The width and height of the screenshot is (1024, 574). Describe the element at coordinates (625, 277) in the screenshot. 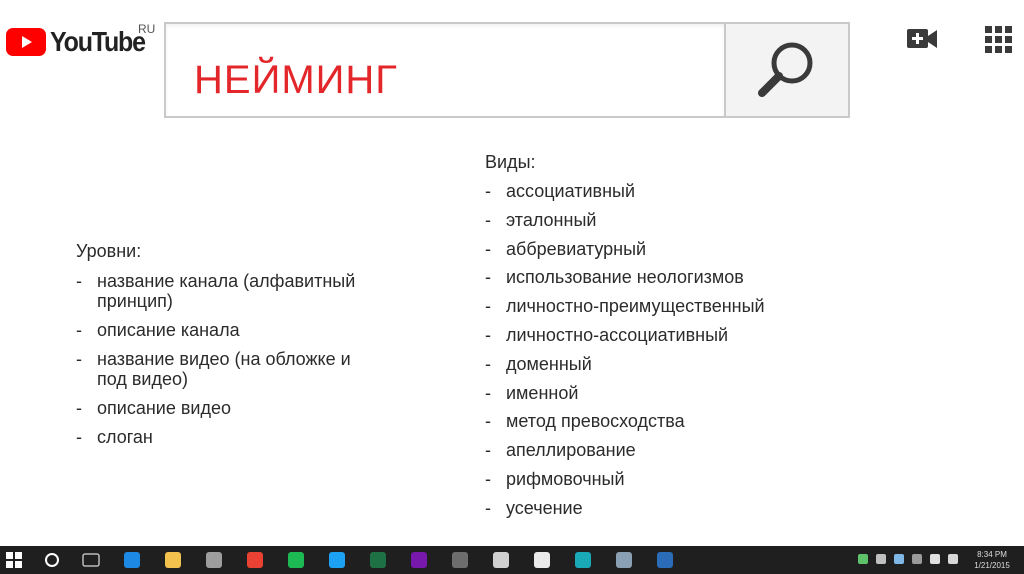

I see `list-item: использование неологизмов` at that location.